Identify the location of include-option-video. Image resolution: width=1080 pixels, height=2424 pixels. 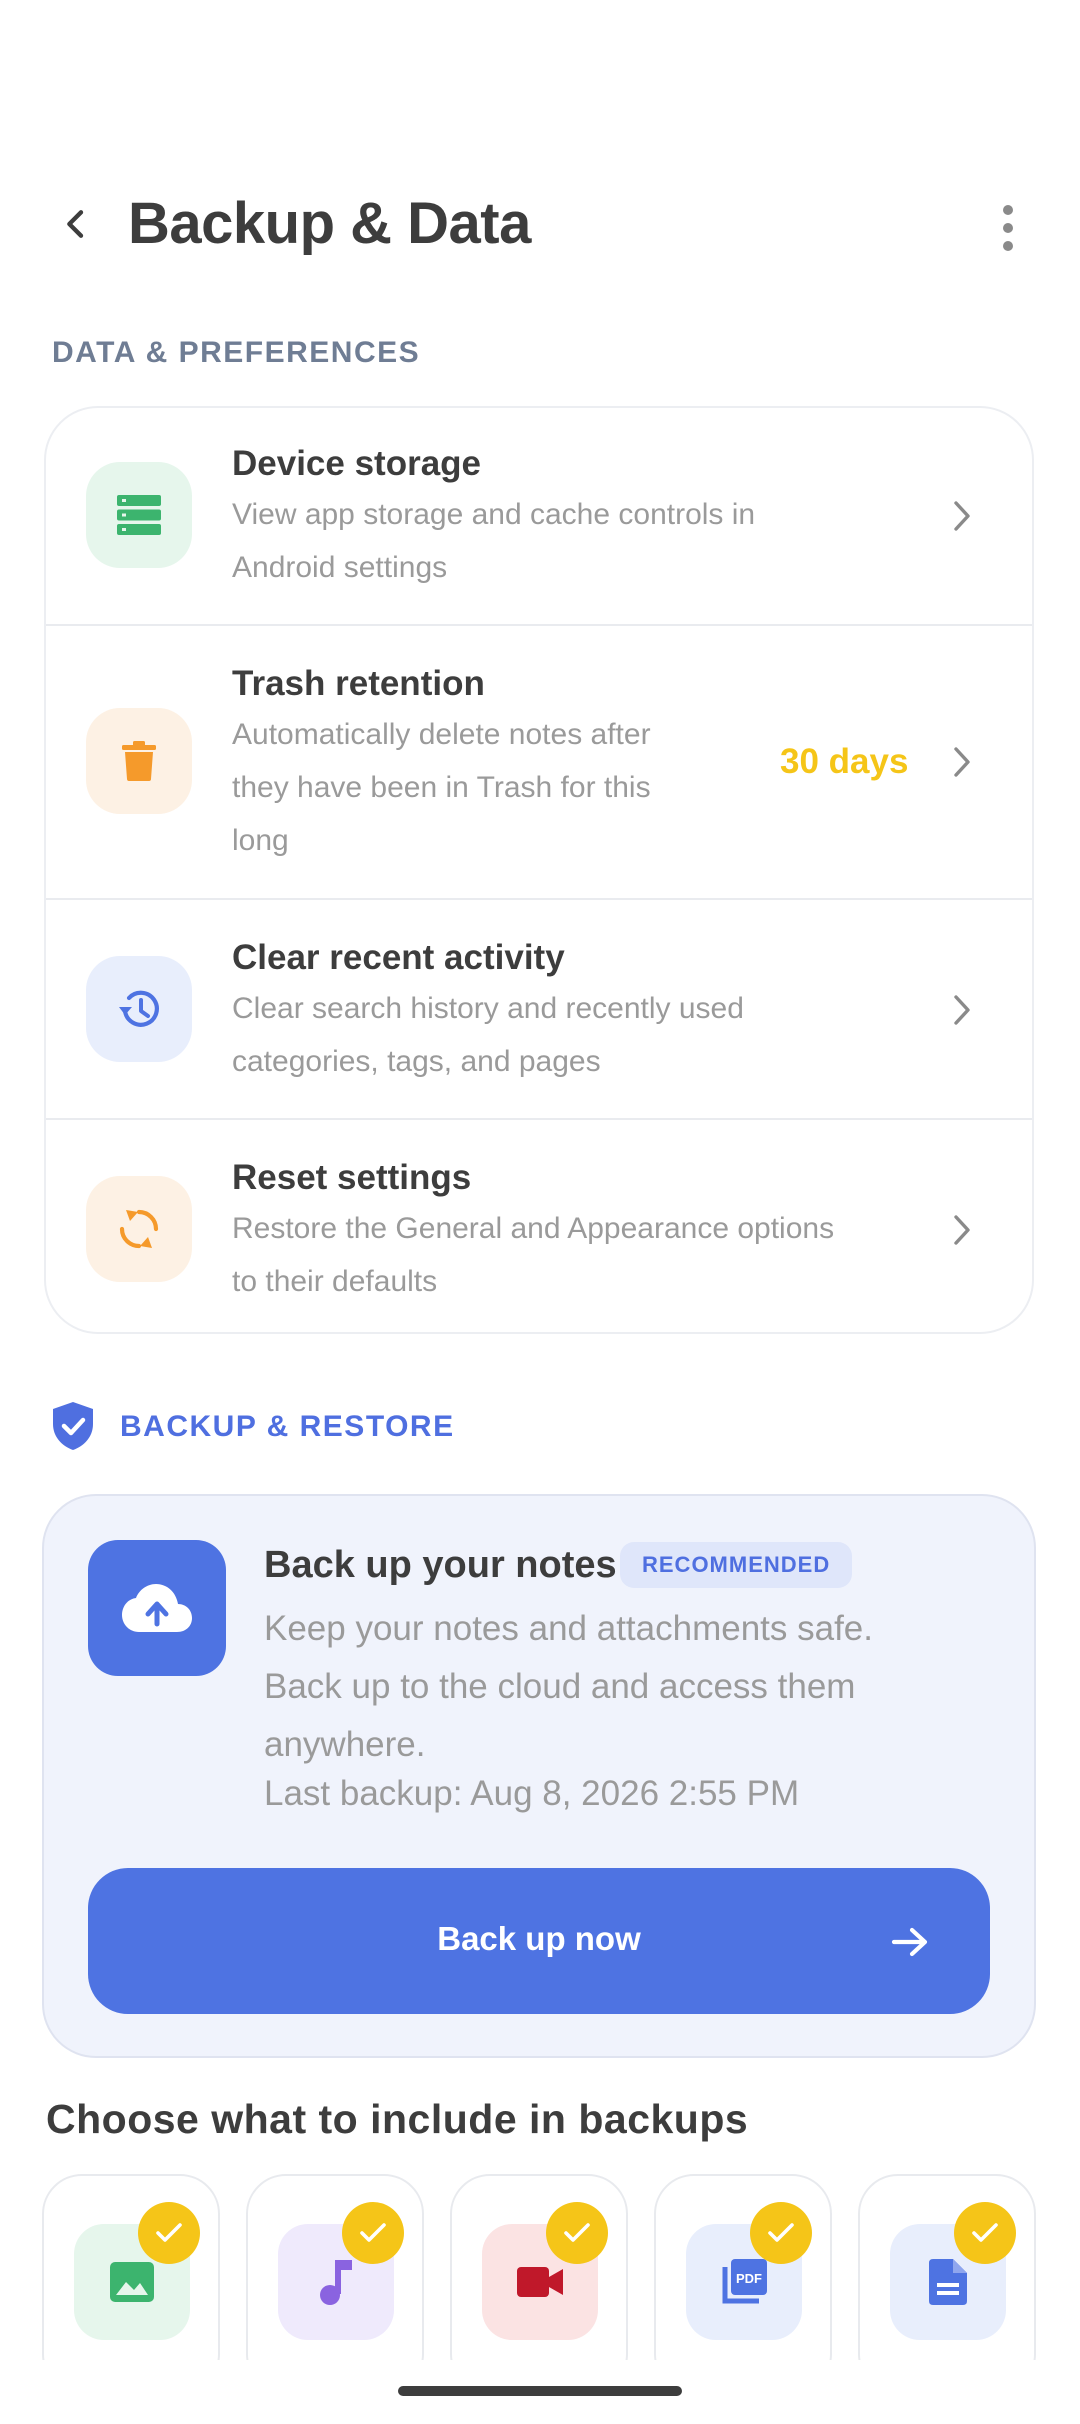
(539, 2267).